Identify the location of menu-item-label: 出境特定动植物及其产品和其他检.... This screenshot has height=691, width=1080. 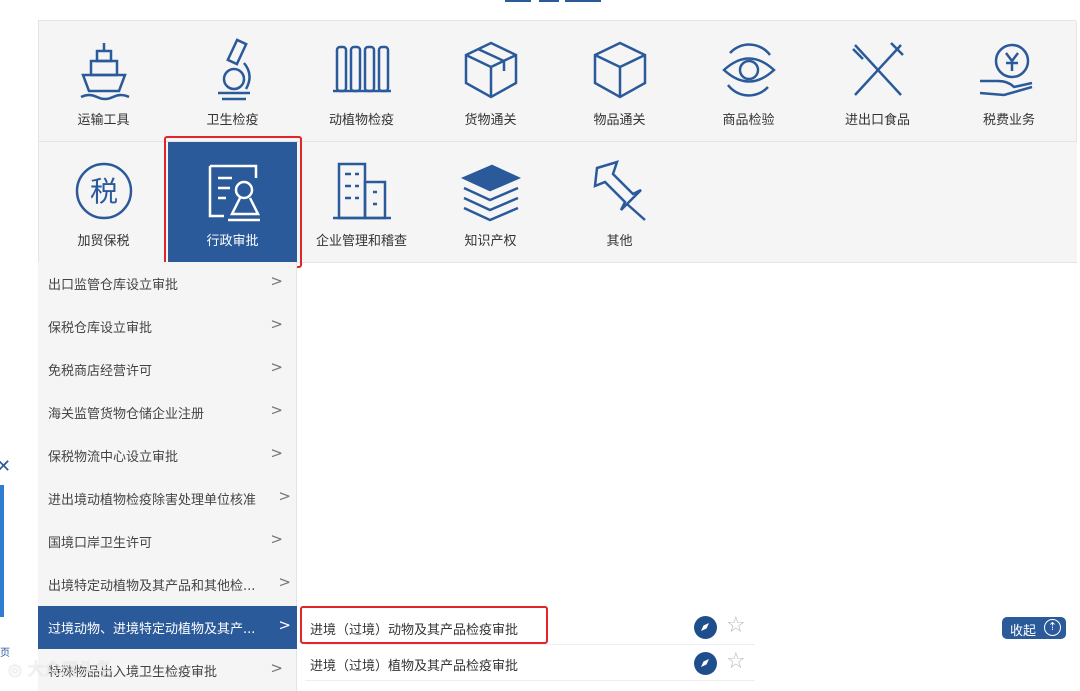
(152, 586).